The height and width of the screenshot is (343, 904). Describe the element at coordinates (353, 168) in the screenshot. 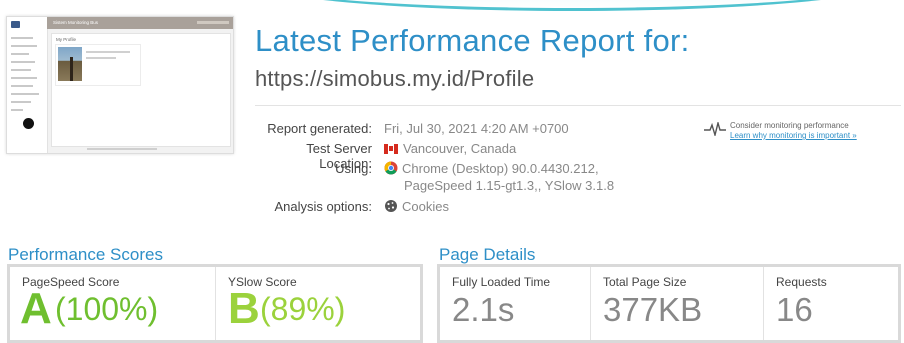

I see `using-label: Using:` at that location.